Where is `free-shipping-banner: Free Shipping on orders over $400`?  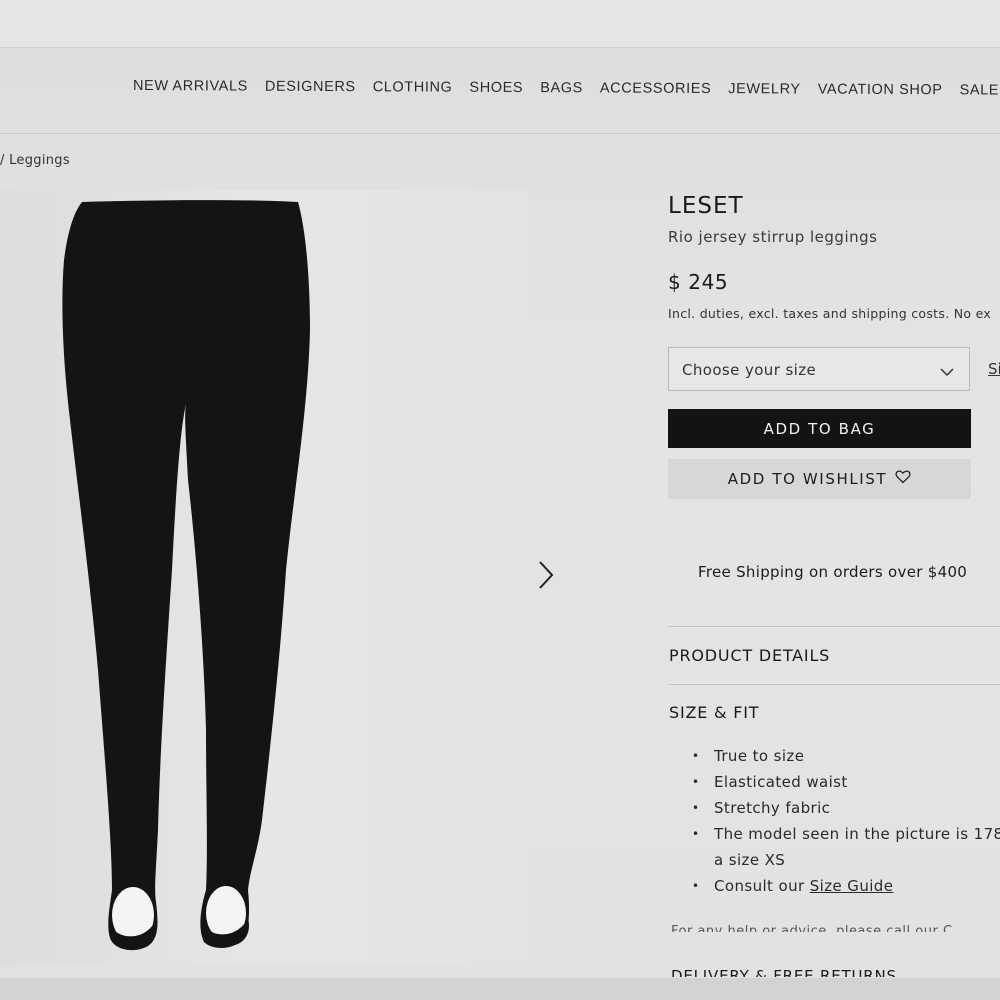 free-shipping-banner: Free Shipping on orders over $400 is located at coordinates (834, 582).